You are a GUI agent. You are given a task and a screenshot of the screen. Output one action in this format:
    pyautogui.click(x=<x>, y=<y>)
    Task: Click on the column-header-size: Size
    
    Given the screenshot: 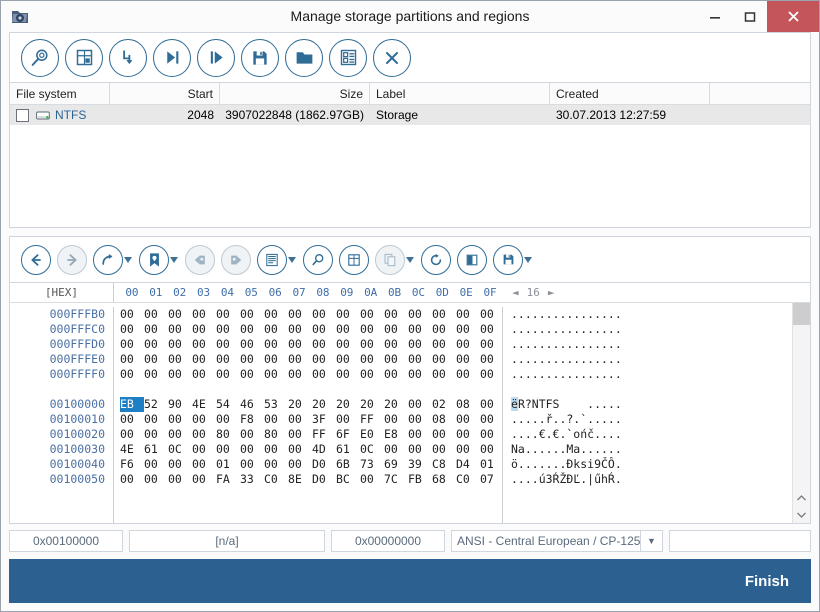 What is the action you would take?
    pyautogui.click(x=295, y=93)
    